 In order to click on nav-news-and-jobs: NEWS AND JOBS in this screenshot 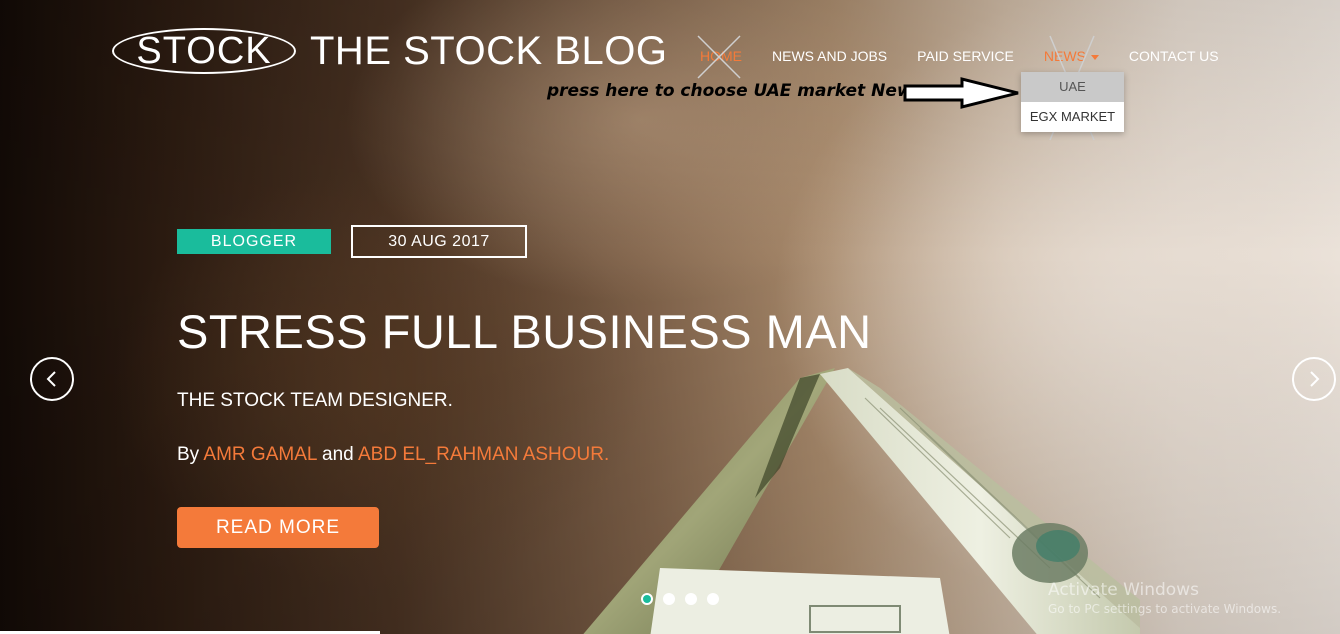, I will do `click(829, 56)`.